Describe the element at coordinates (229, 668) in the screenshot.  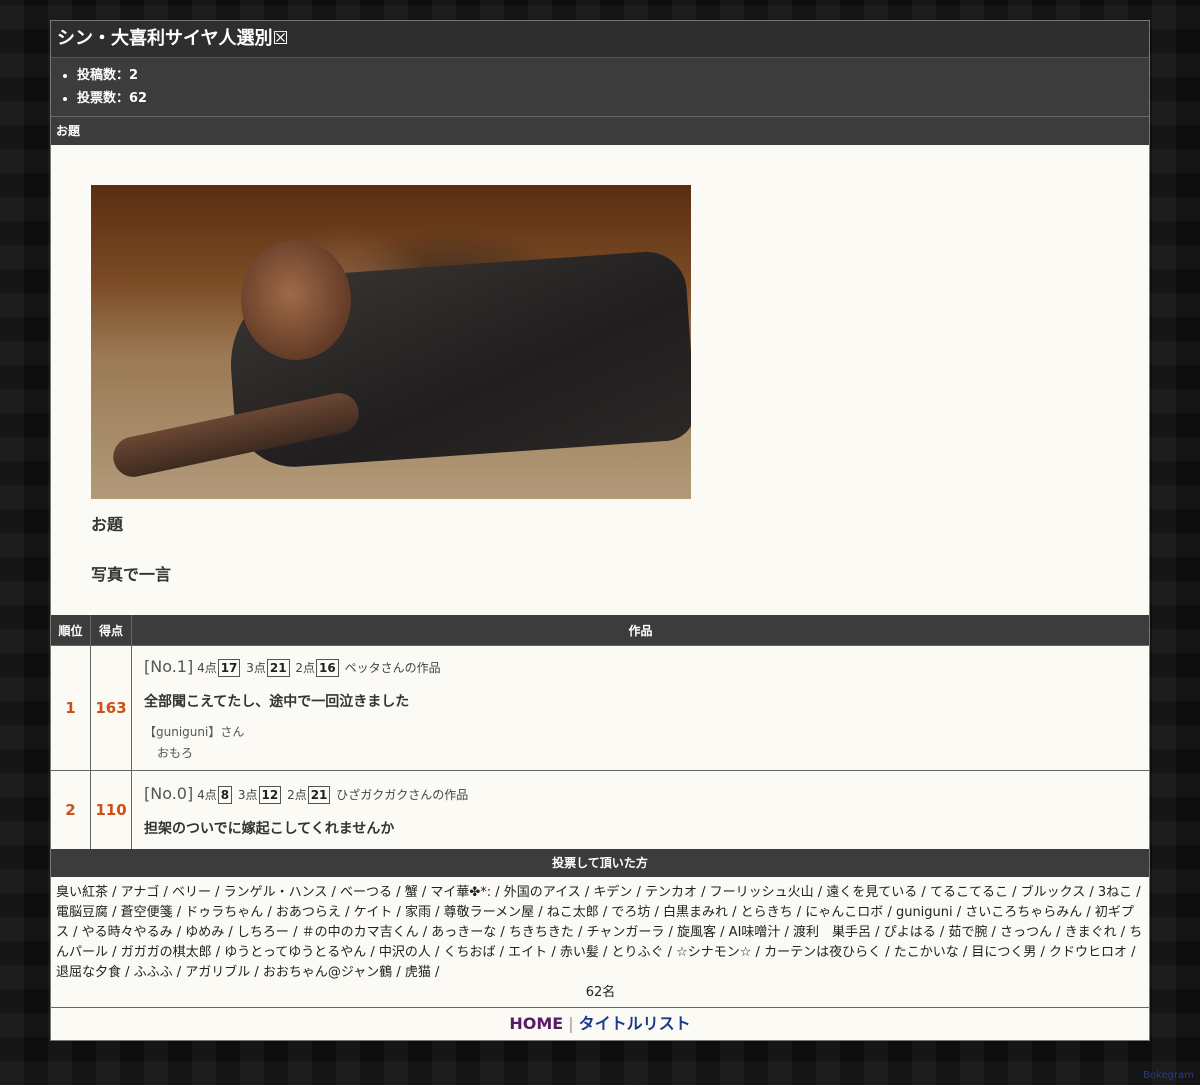
I see `points-4-count: 17` at that location.